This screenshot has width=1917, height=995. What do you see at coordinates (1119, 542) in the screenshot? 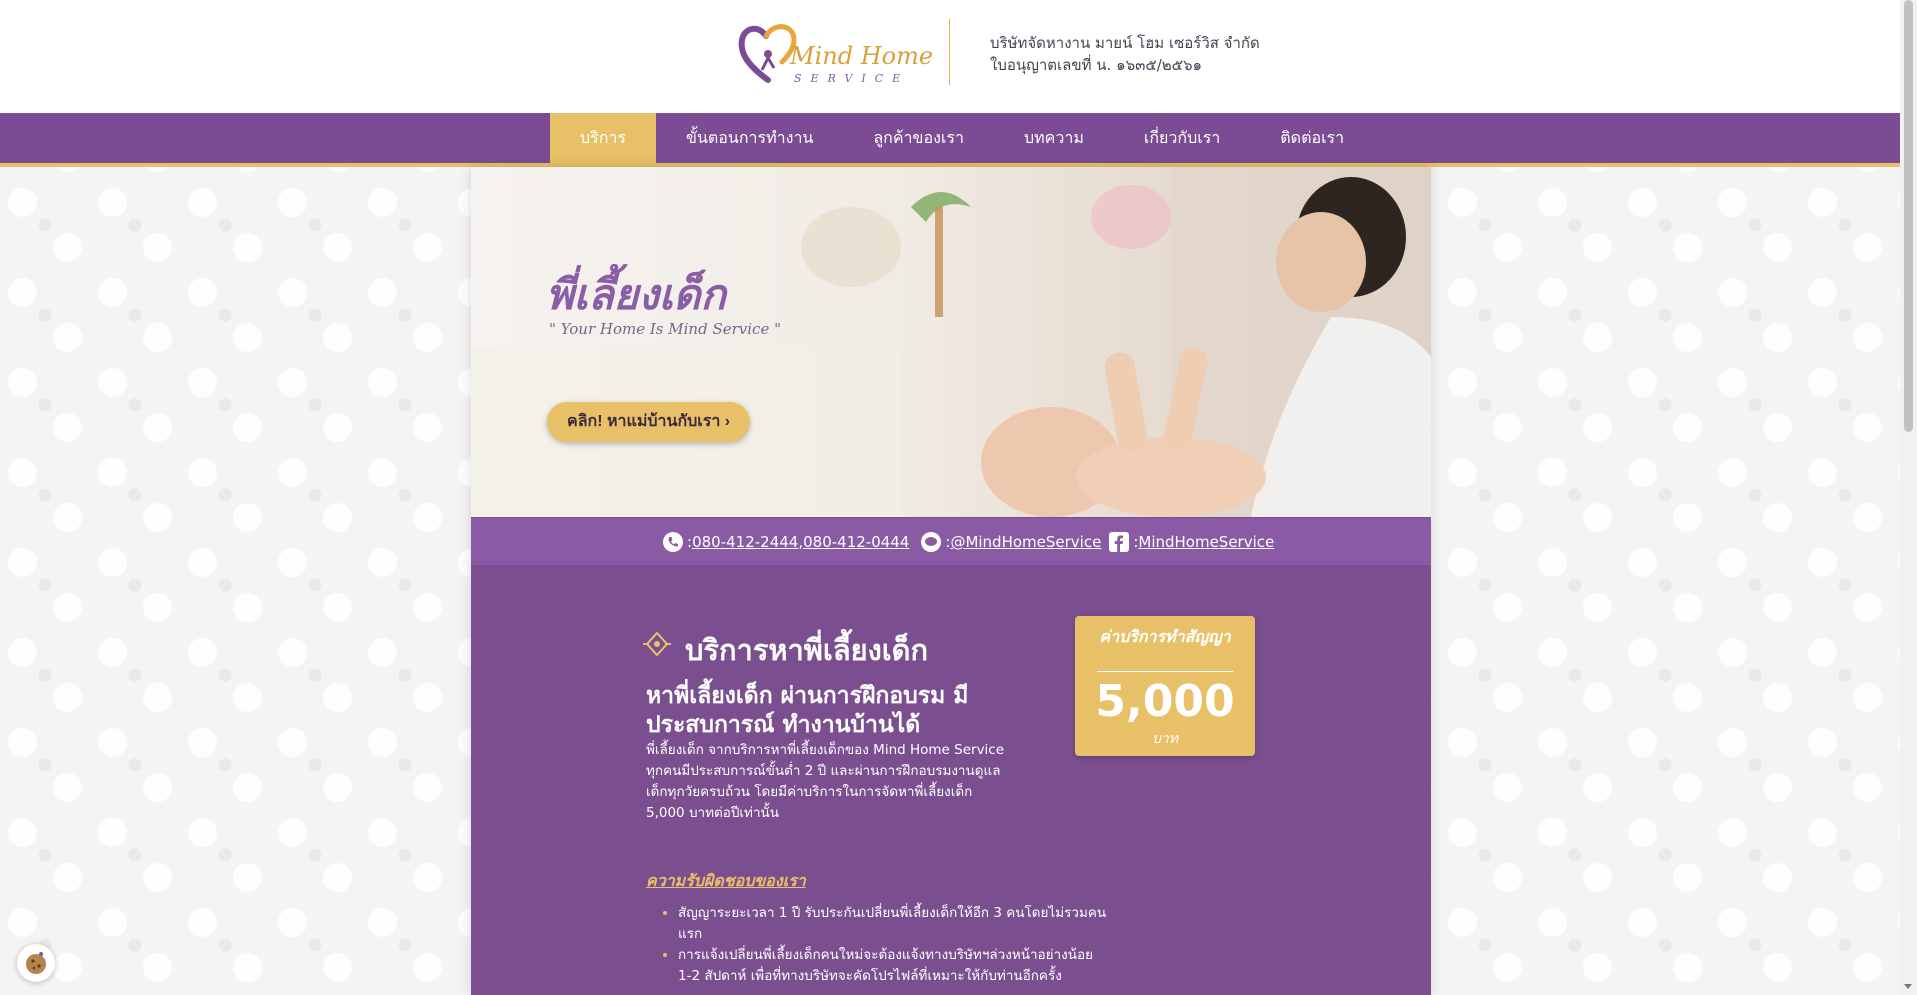
I see `facebook-icon` at bounding box center [1119, 542].